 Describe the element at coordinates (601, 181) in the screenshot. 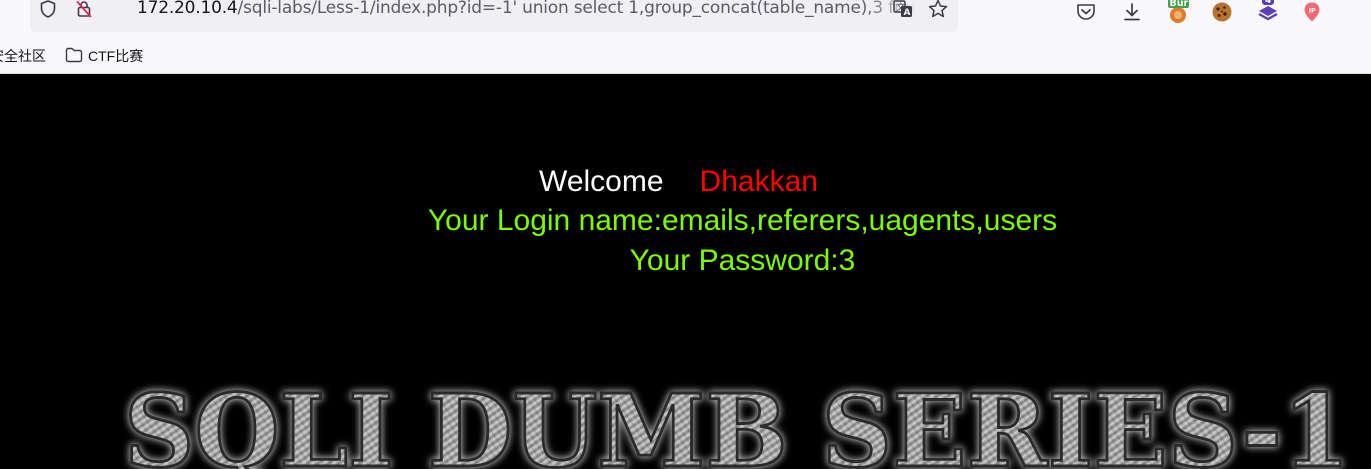

I see `welcome-text: Welcome` at that location.